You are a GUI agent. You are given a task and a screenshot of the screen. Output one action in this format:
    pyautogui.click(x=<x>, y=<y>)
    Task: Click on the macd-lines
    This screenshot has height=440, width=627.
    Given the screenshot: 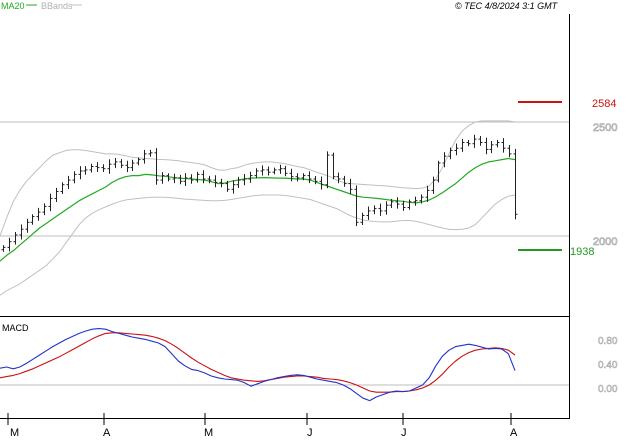 What is the action you would take?
    pyautogui.click(x=258, y=365)
    